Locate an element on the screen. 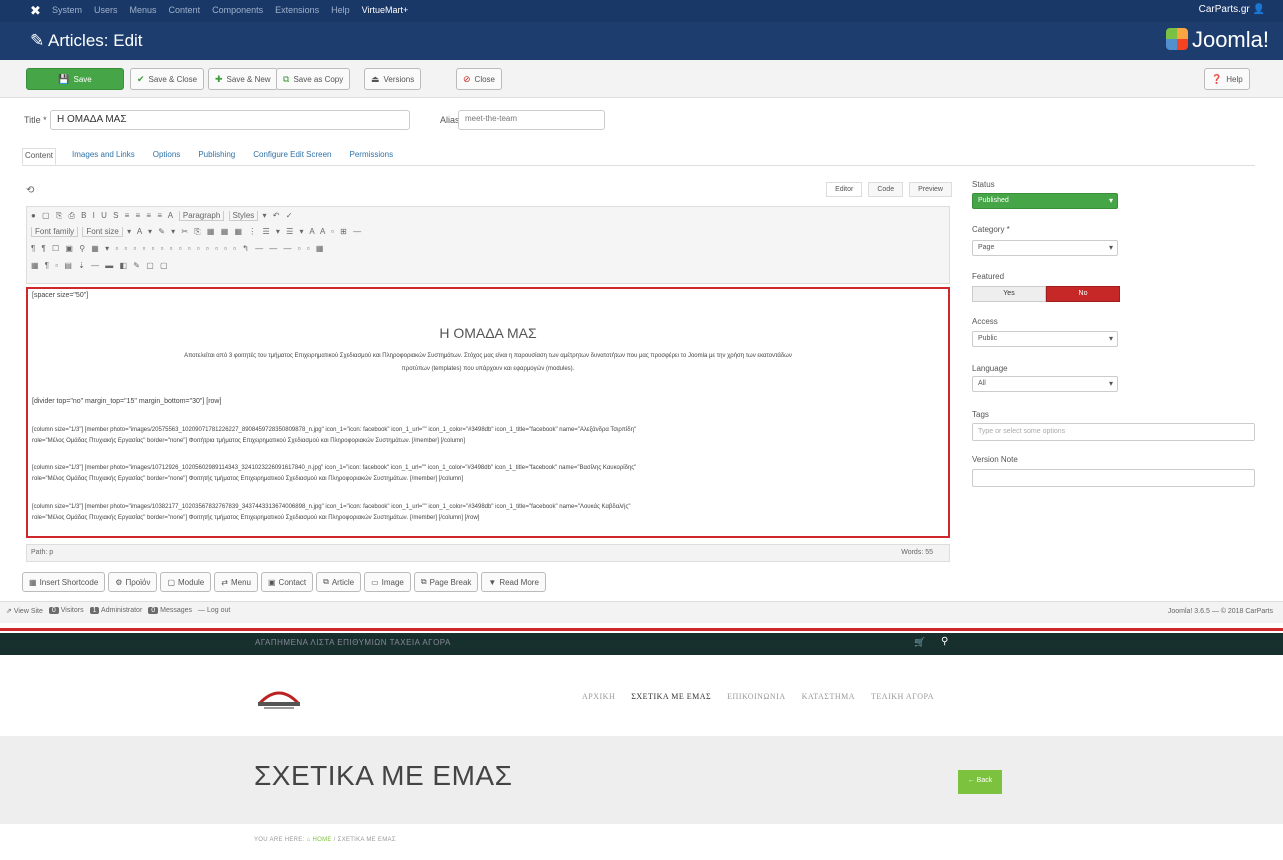 The height and width of the screenshot is (860, 1283). menu-content: Content is located at coordinates (185, 10).